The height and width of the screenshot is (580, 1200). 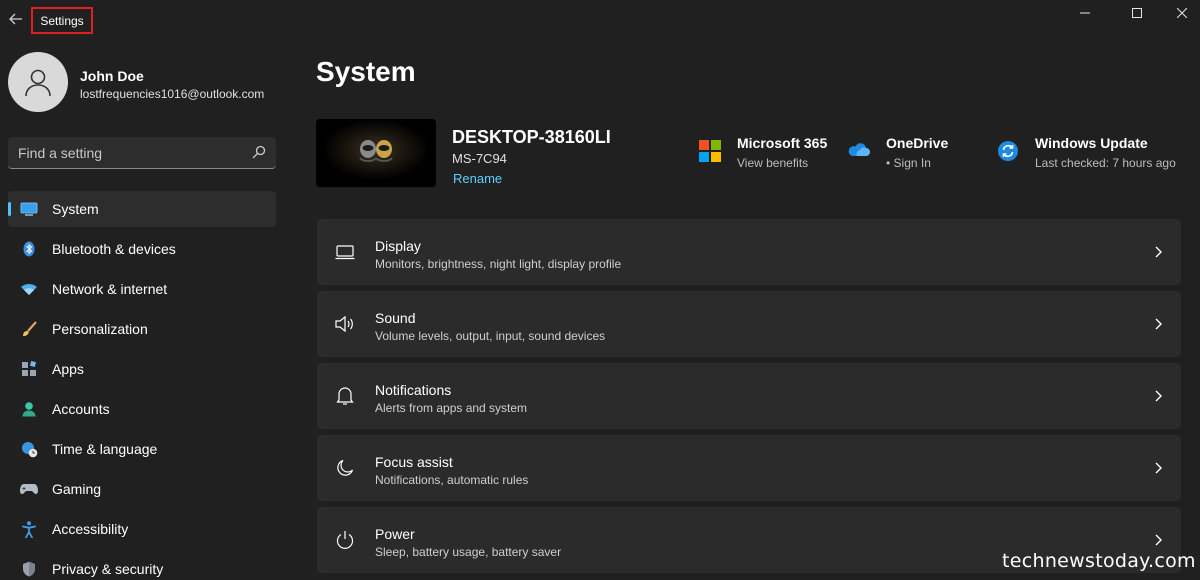 I want to click on power-icon, so click(x=345, y=540).